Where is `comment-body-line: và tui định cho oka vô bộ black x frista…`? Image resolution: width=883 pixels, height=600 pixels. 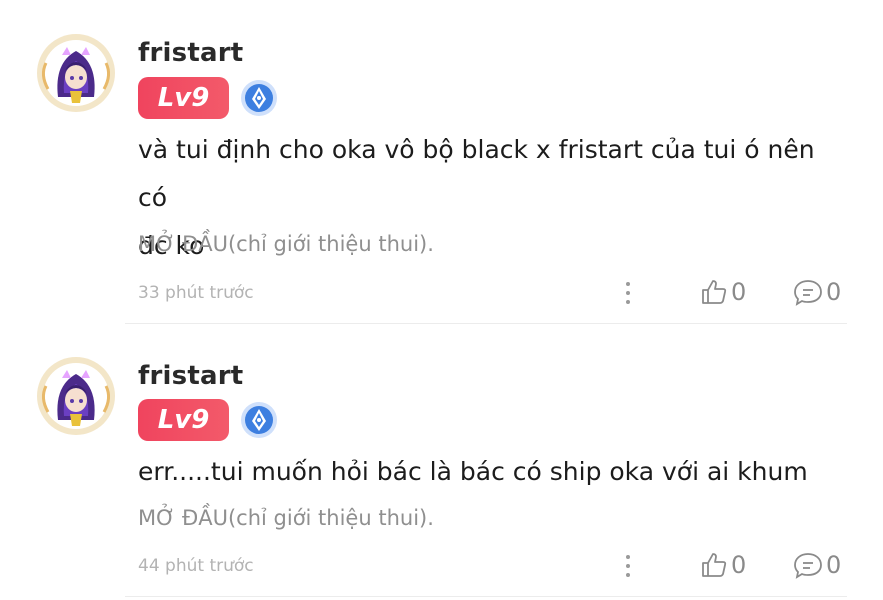 comment-body-line: và tui định cho oka vô bộ black x frista… is located at coordinates (476, 173).